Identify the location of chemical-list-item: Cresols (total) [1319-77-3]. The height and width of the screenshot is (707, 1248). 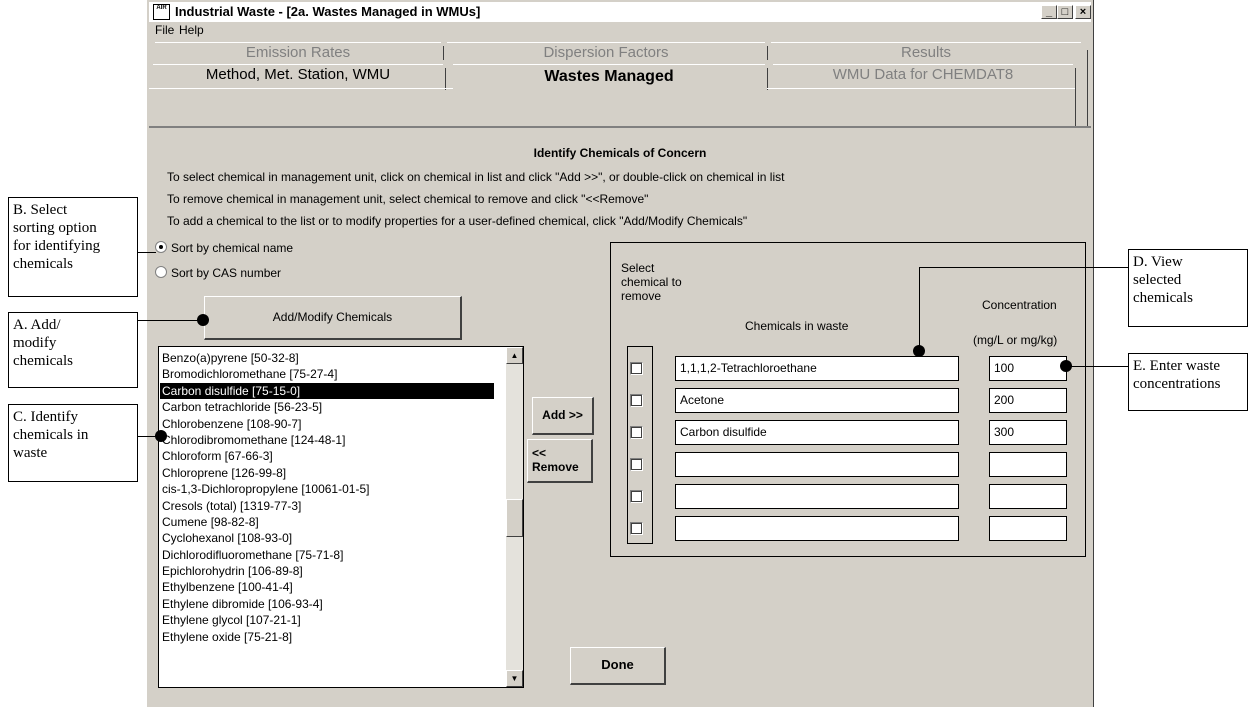
(327, 506).